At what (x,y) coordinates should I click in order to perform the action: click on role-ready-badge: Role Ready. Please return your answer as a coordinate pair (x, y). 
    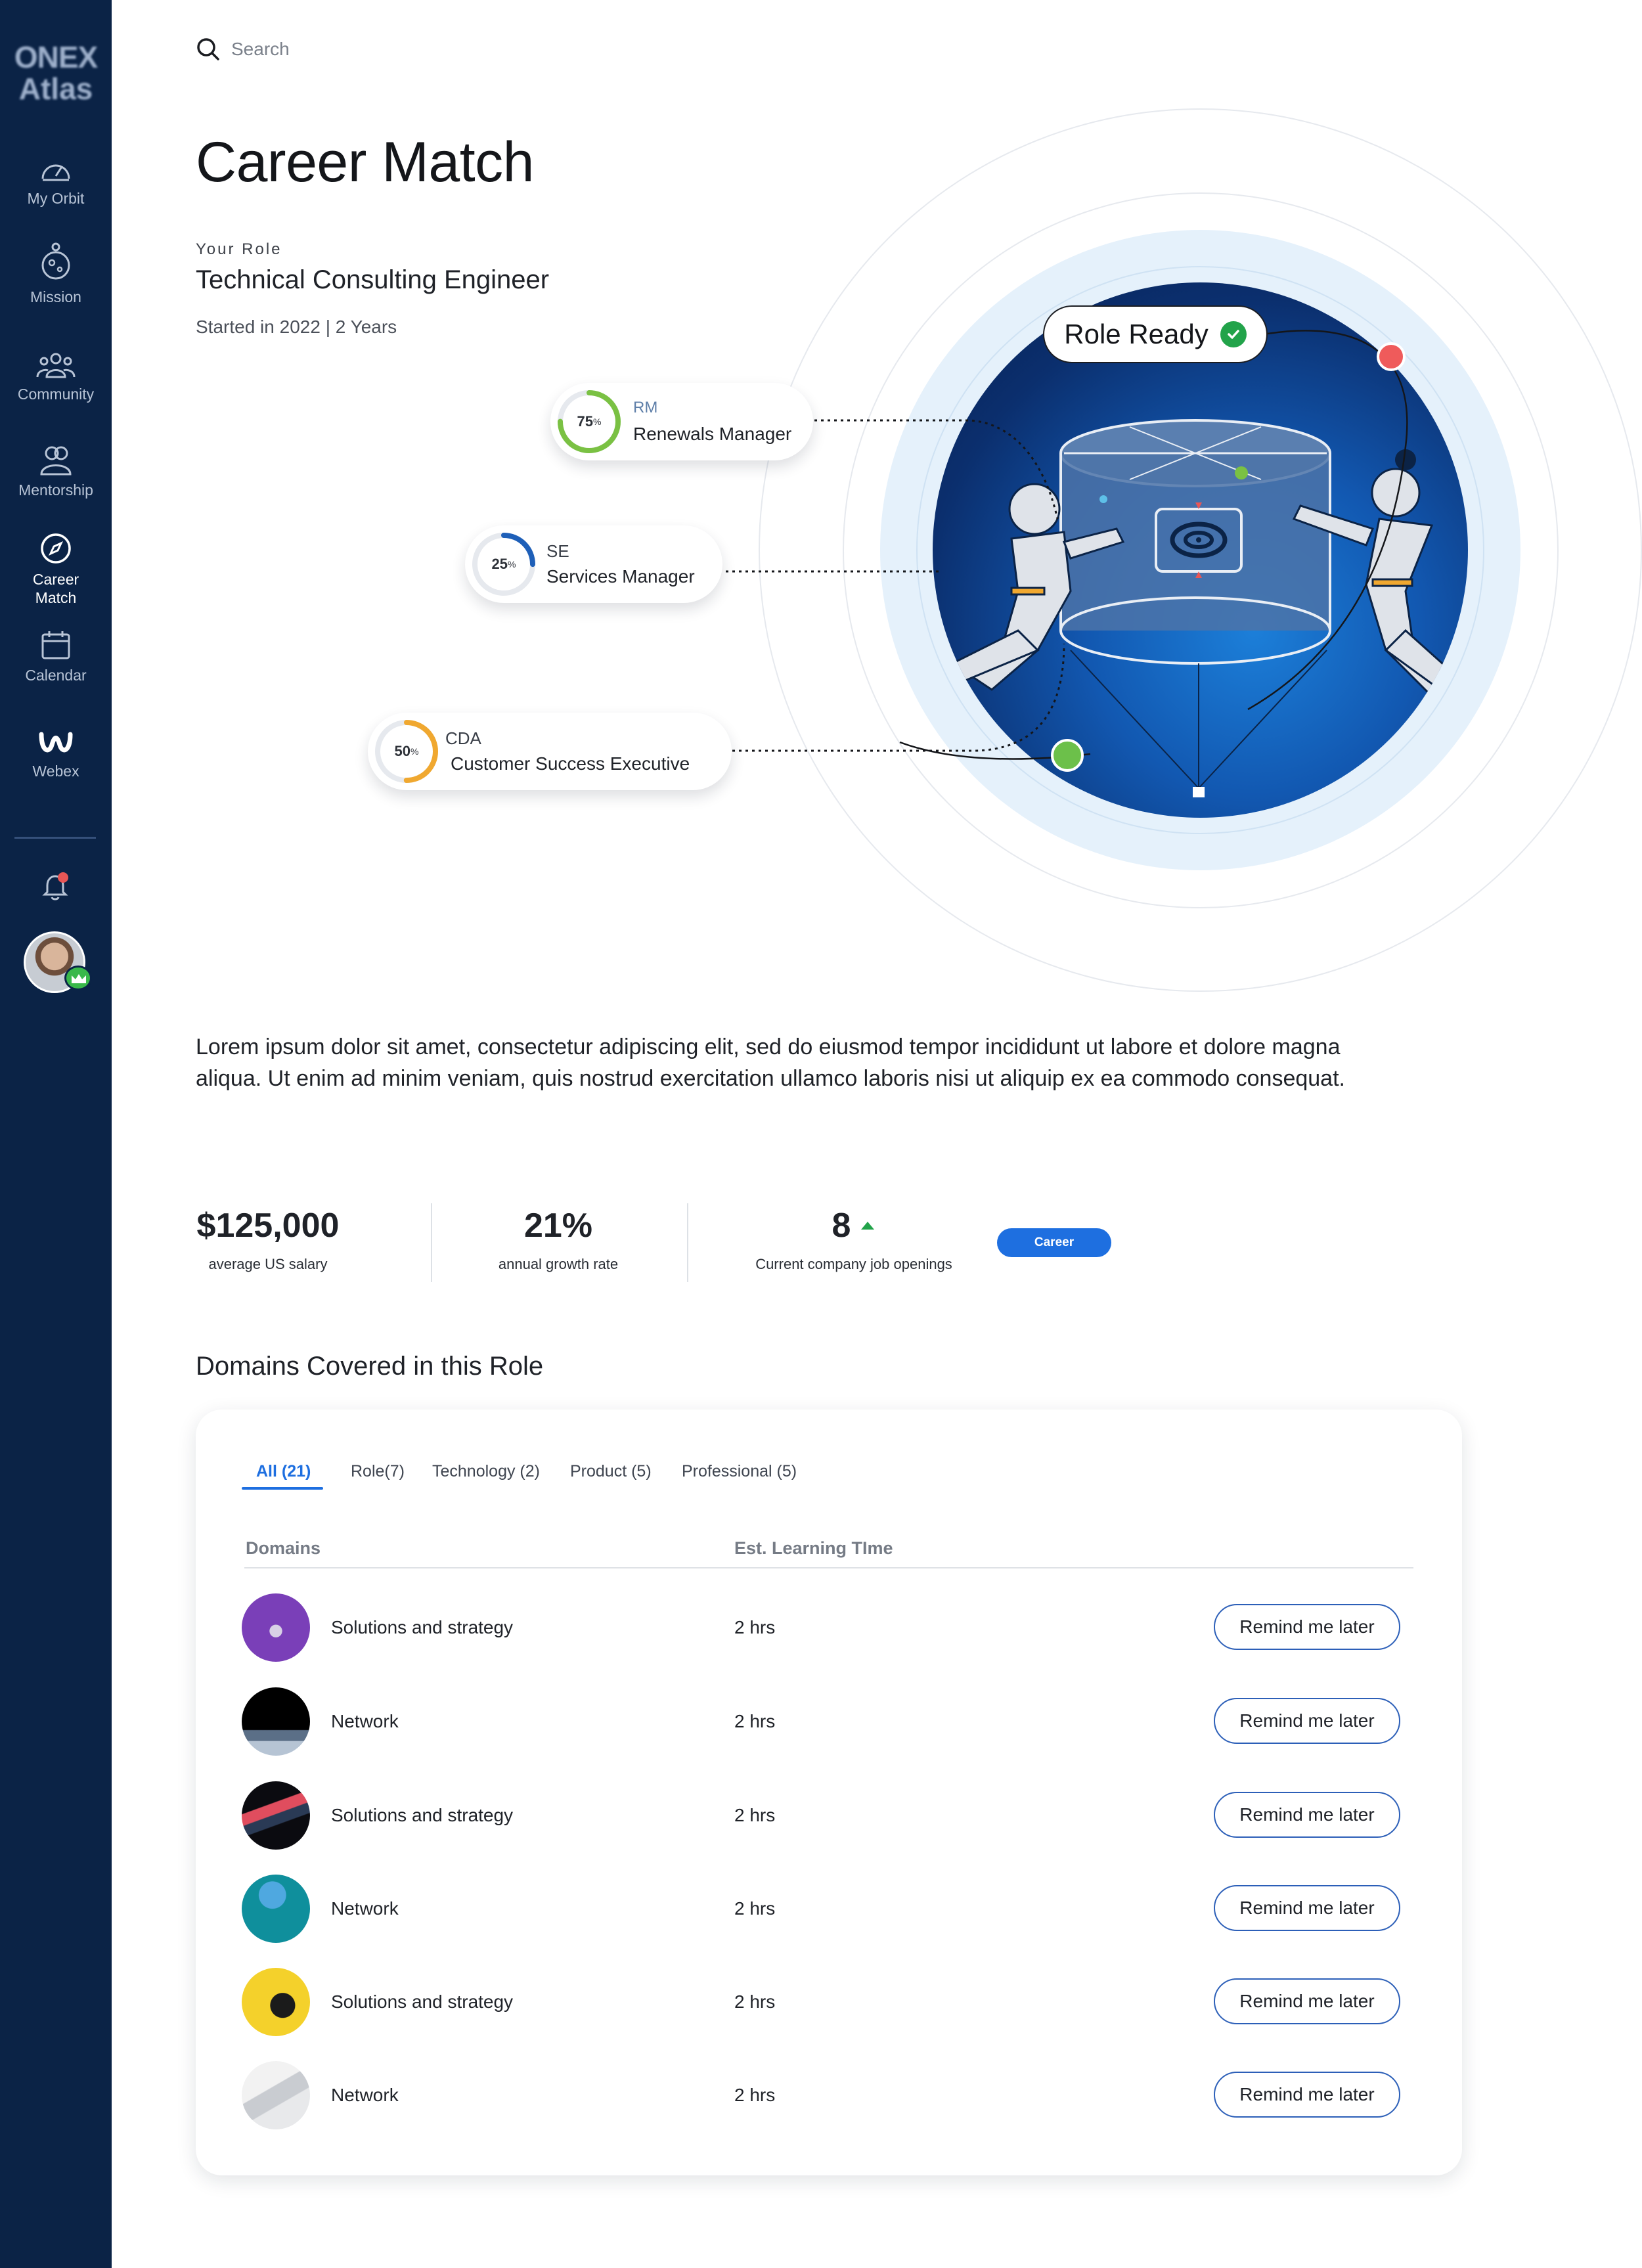
    Looking at the image, I should click on (1155, 334).